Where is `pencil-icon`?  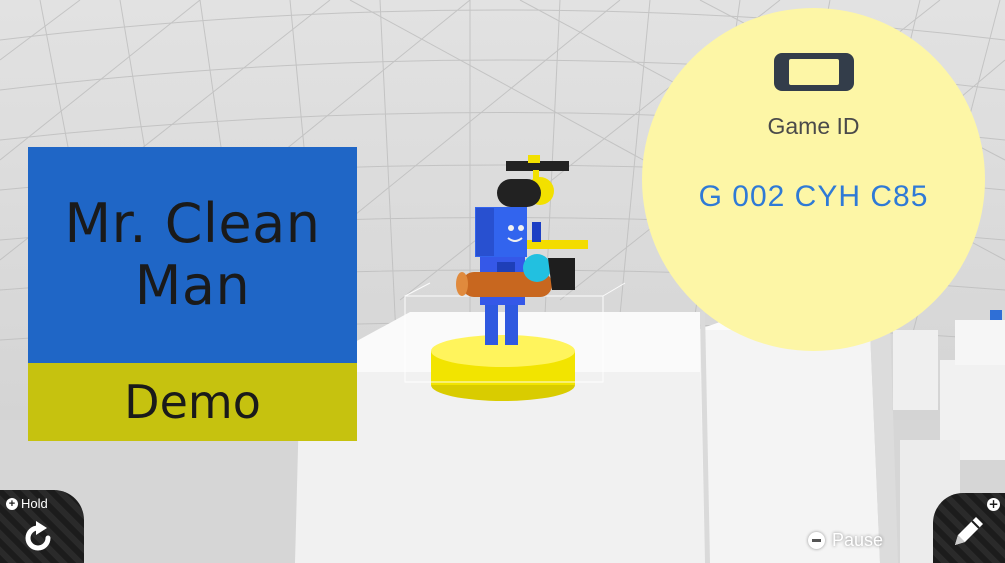
pencil-icon is located at coordinates (969, 531).